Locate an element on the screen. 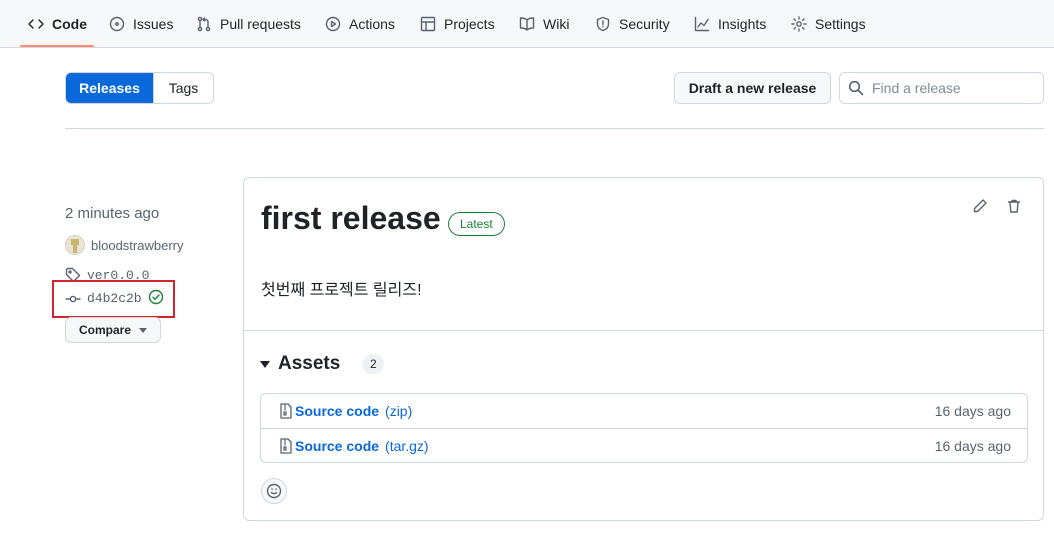 This screenshot has height=535, width=1054. latest-badge: Latest is located at coordinates (476, 224).